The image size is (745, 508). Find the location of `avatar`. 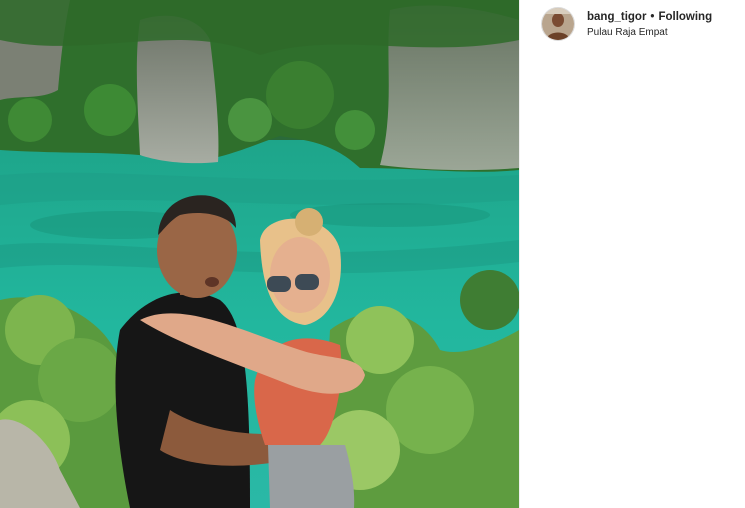

avatar is located at coordinates (558, 24).